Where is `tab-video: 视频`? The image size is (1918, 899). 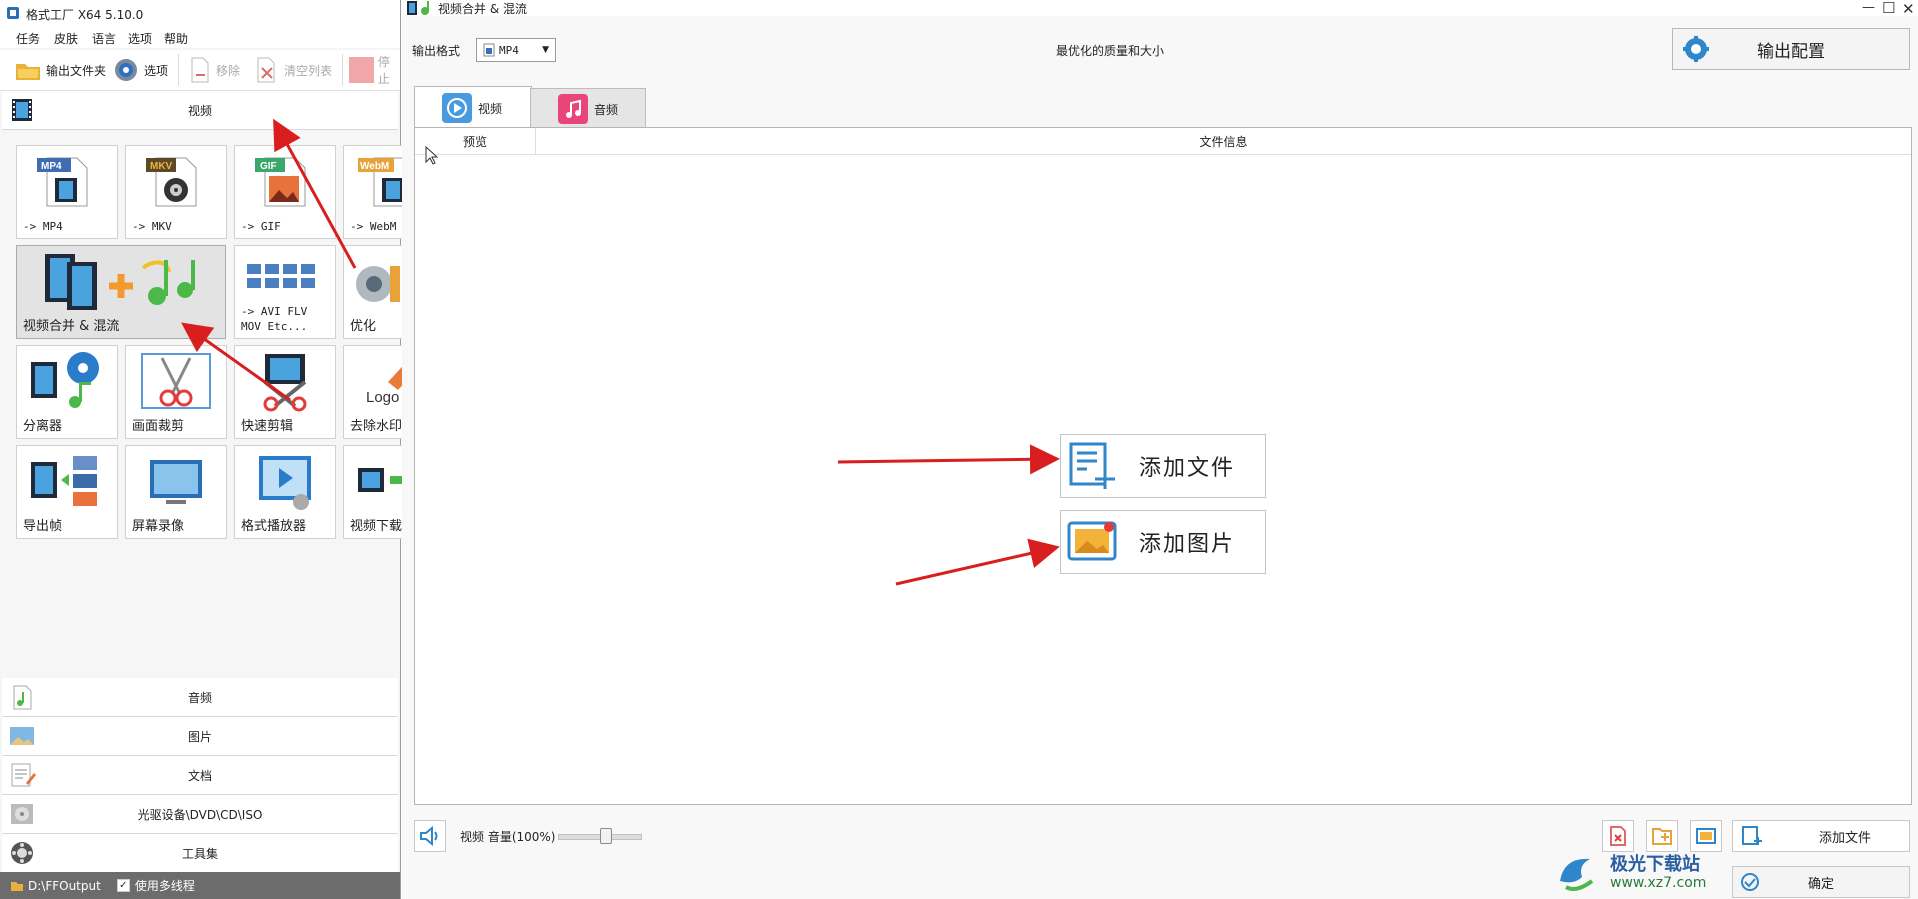 tab-video: 视频 is located at coordinates (473, 107).